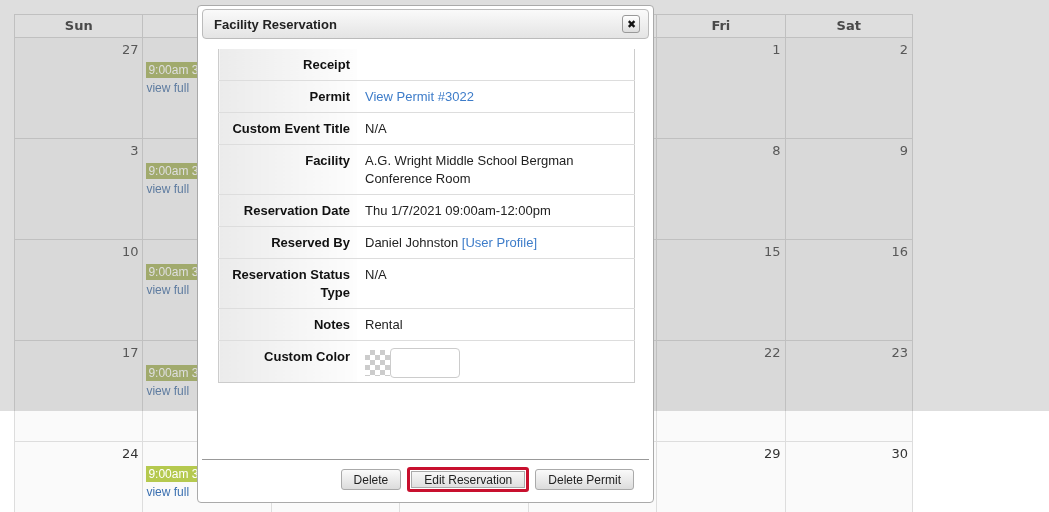  I want to click on close-button: ✖, so click(631, 24).